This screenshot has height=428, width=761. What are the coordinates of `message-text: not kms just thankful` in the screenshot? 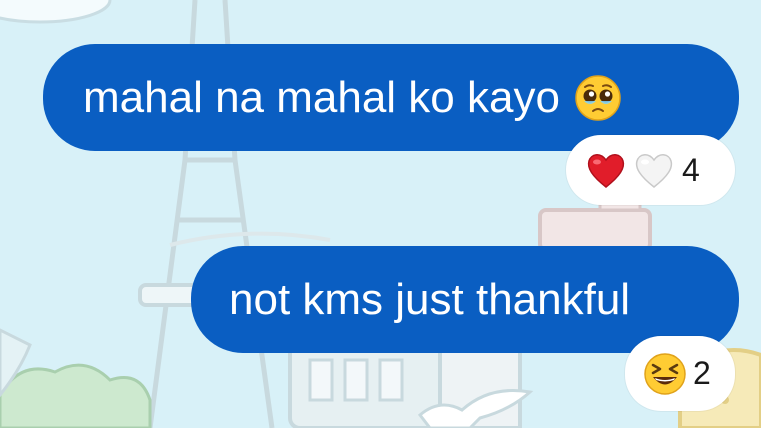 It's located at (430, 299).